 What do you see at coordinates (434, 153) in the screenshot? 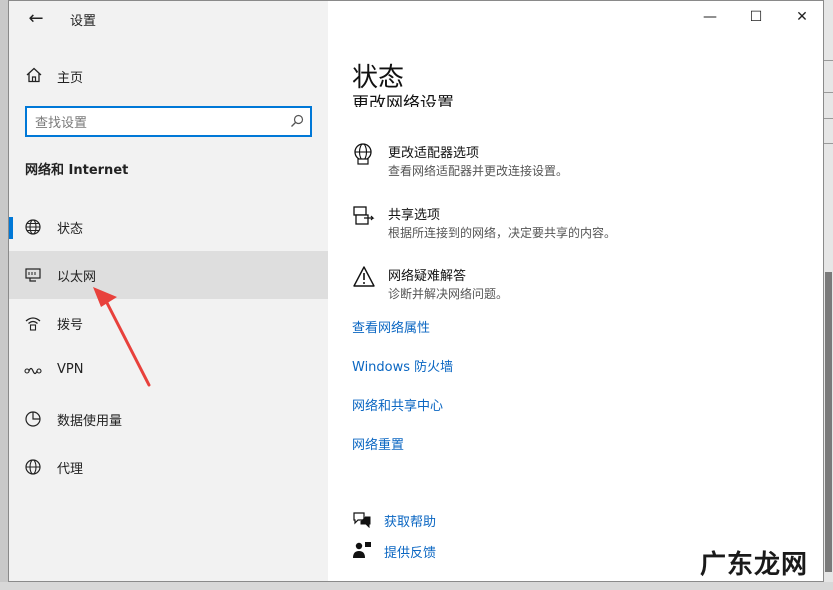
I see `option-title: 更改适配器选项` at bounding box center [434, 153].